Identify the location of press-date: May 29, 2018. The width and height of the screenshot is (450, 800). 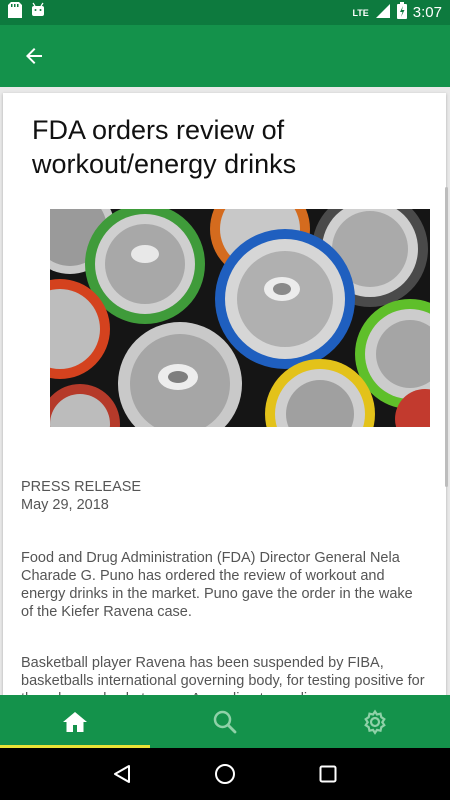
(65, 505).